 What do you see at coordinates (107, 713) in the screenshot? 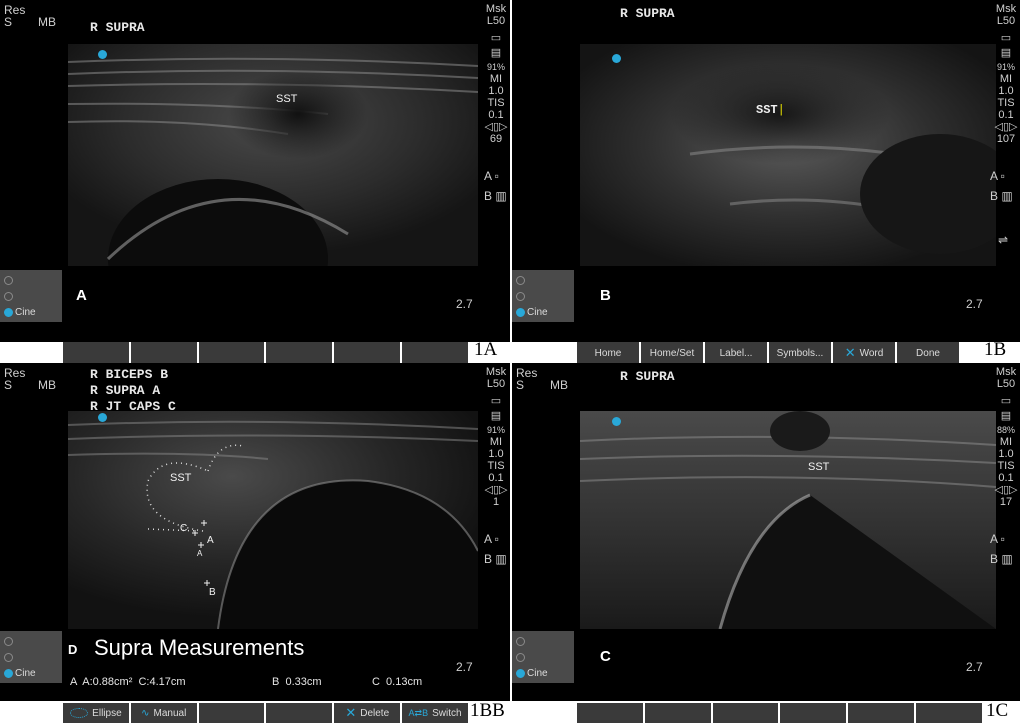
I see `ellipse-label: Ellipse` at bounding box center [107, 713].